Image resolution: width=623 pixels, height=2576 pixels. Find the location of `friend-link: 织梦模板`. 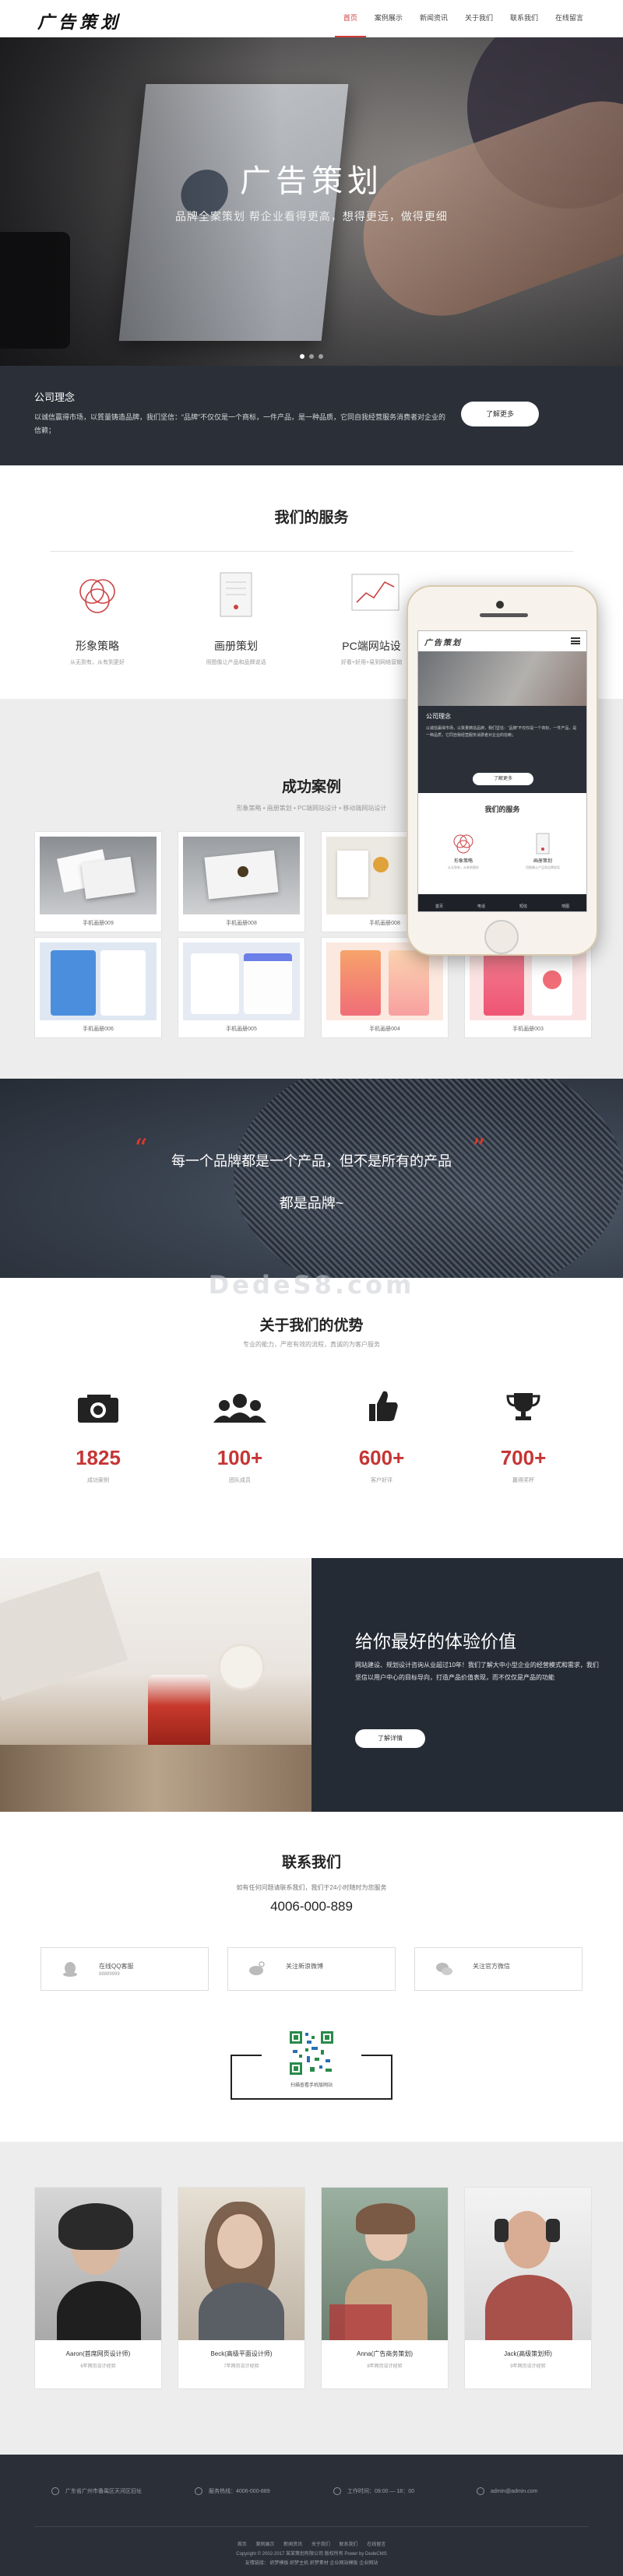

friend-link: 织梦模板 is located at coordinates (279, 2564).